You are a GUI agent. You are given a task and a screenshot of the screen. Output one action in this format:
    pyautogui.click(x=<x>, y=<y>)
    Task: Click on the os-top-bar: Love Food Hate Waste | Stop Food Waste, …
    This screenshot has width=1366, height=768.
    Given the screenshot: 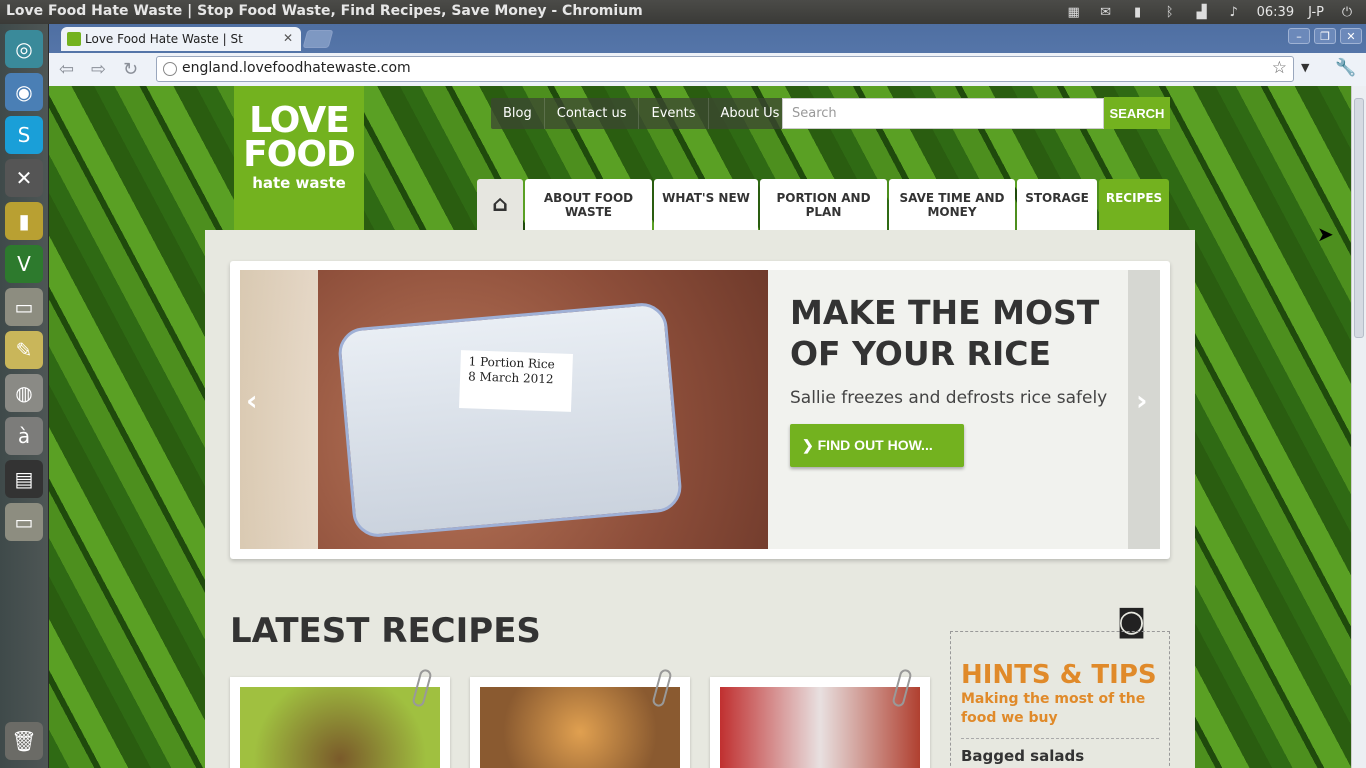 What is the action you would take?
    pyautogui.click(x=683, y=12)
    